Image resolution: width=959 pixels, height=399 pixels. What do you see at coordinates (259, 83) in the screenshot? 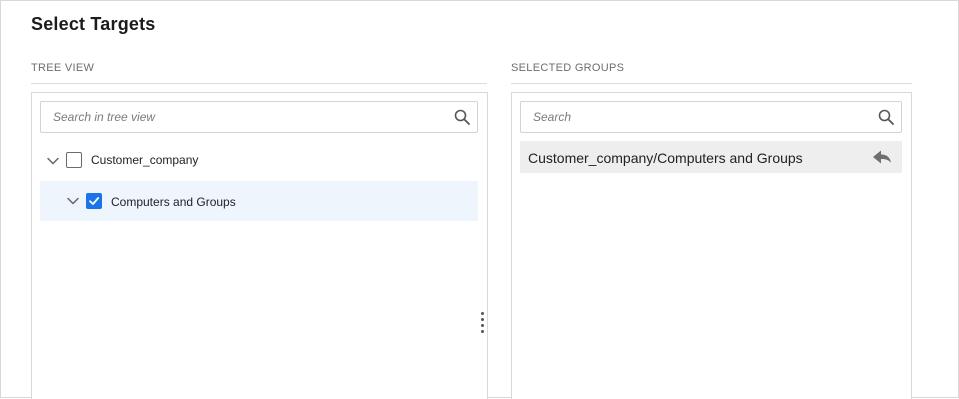
I see `tree-view-divider` at bounding box center [259, 83].